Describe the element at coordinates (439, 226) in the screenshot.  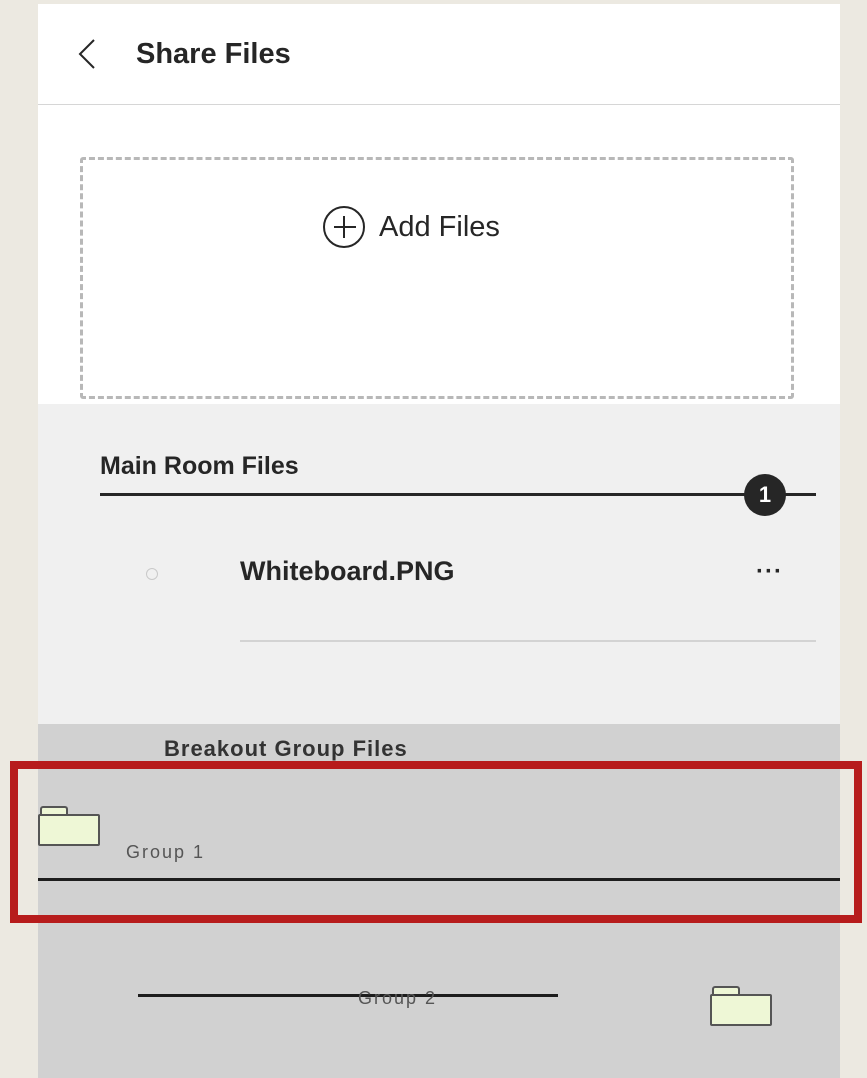
I see `add-files-label: Add Files` at that location.